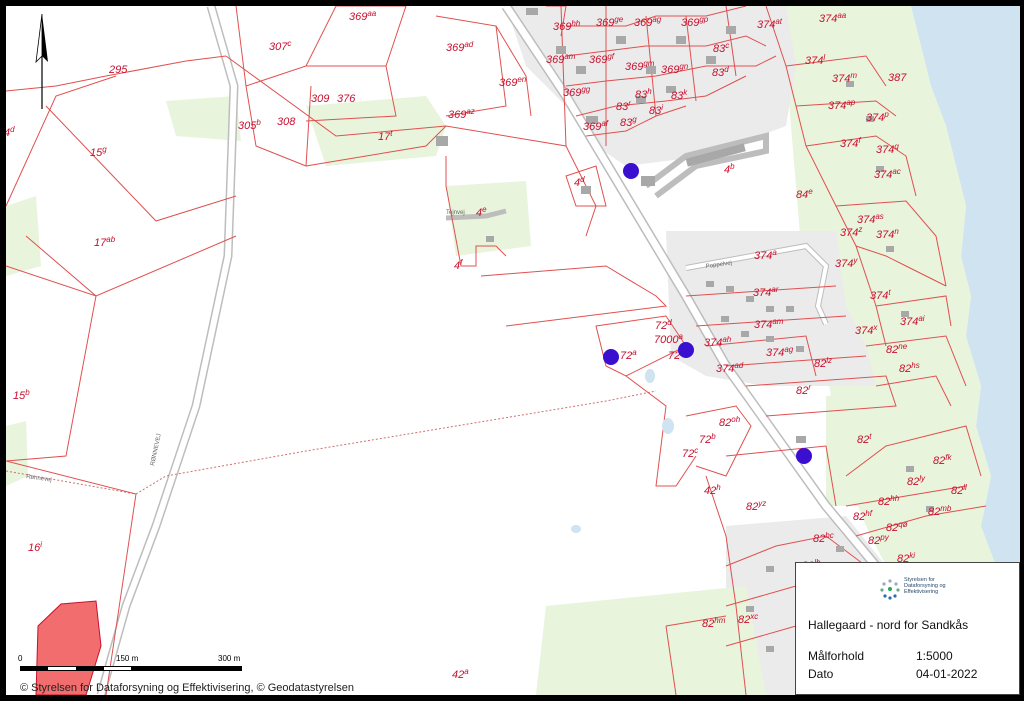 The height and width of the screenshot is (701, 1024). I want to click on parcel-letter: ac, so click(896, 171).